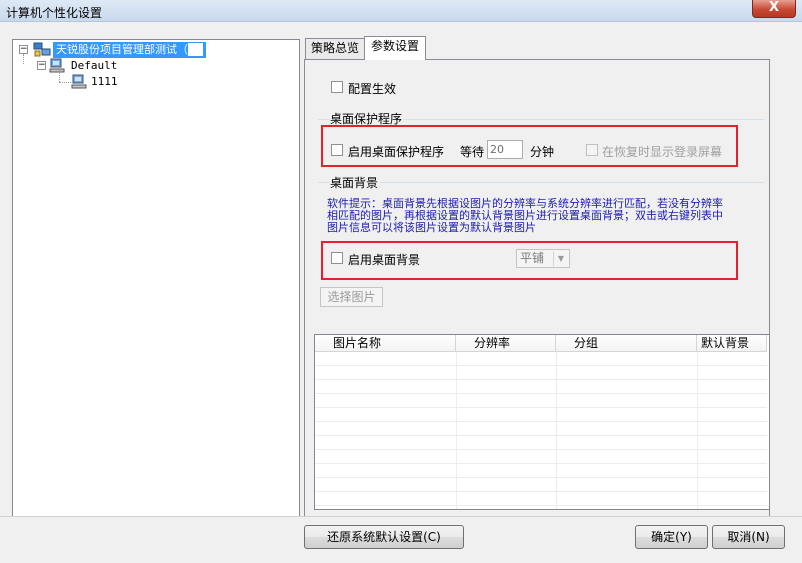 Image resolution: width=802 pixels, height=563 pixels. Describe the element at coordinates (401, 516) in the screenshot. I see `footer-divider` at that location.